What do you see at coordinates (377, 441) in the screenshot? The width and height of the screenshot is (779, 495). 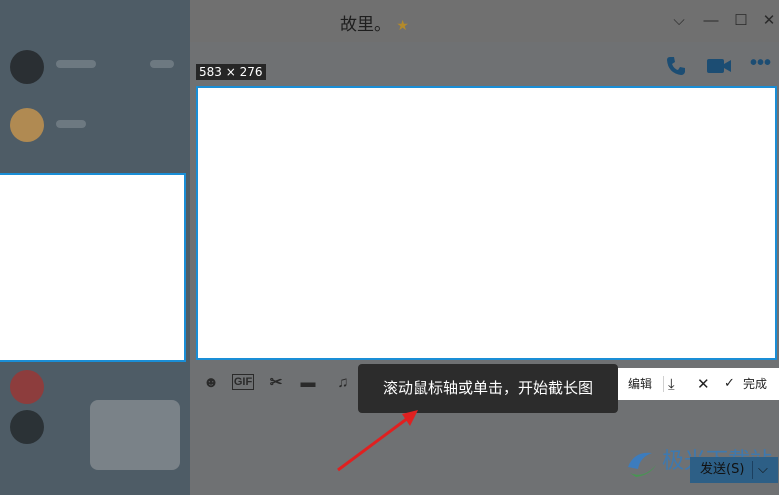 I see `red-arrow-annotation` at bounding box center [377, 441].